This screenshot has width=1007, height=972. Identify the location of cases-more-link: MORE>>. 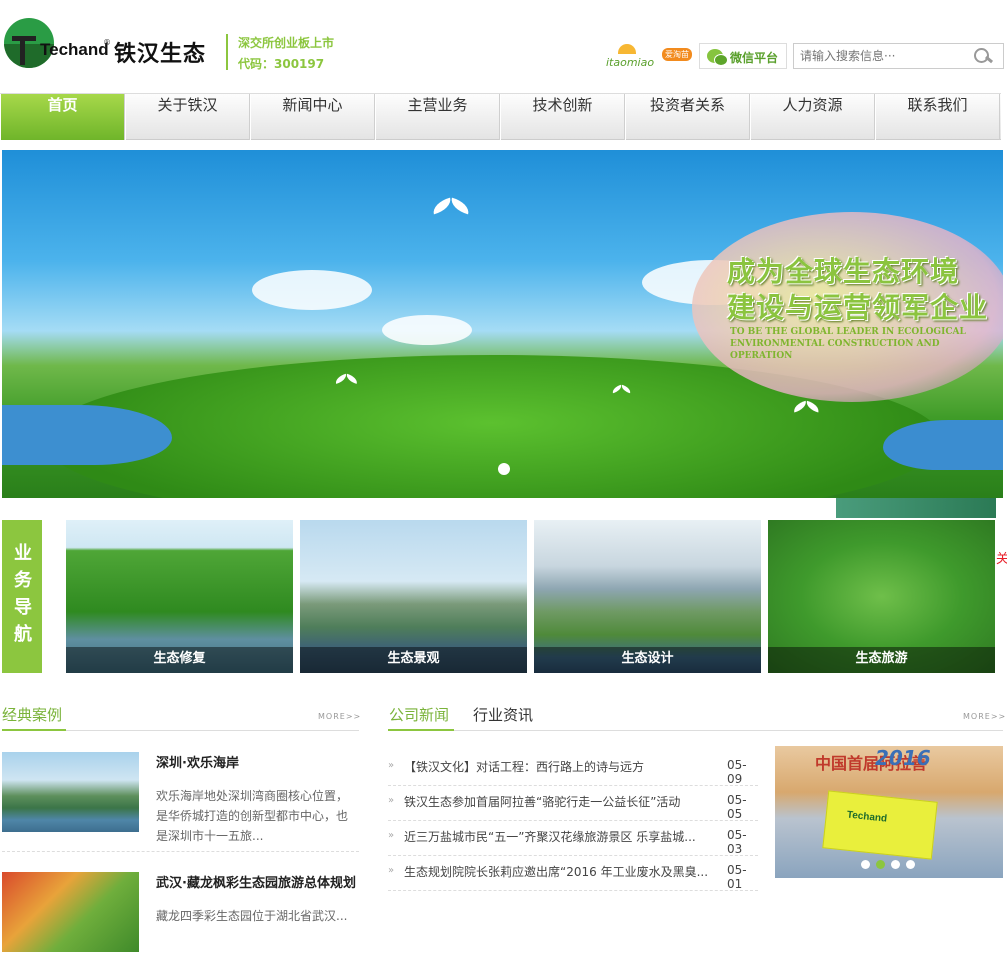
(339, 716).